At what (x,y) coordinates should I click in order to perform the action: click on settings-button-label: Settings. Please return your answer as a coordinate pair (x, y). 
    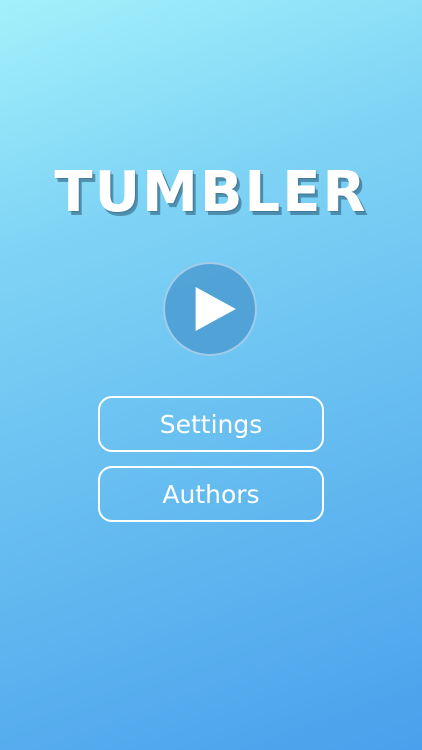
    Looking at the image, I should click on (211, 424).